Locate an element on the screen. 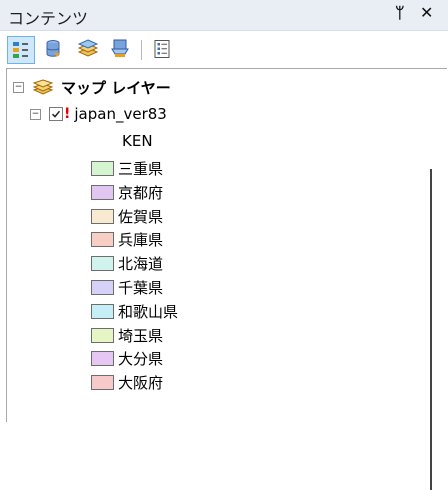 Image resolution: width=448 pixels, height=490 pixels. layer-japan-ver83: − ! japan_ver83 is located at coordinates (98, 114).